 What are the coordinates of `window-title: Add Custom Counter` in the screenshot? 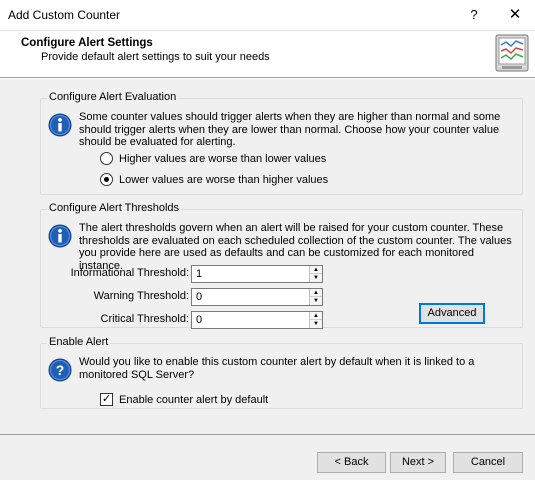 It's located at (64, 15).